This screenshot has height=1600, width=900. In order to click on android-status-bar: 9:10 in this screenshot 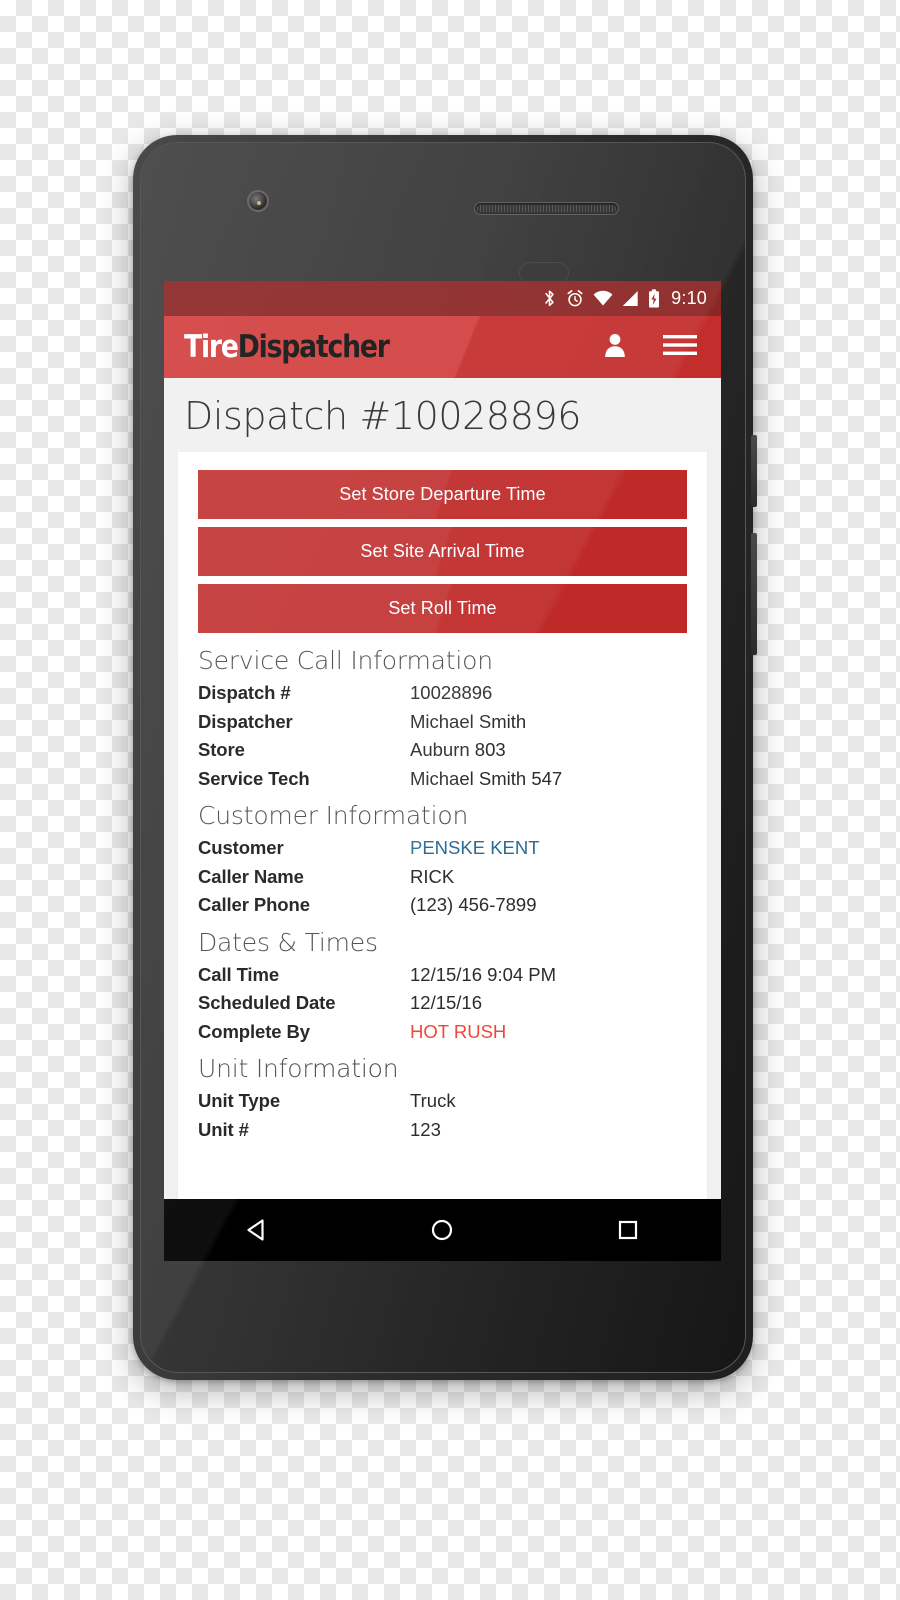, I will do `click(442, 298)`.